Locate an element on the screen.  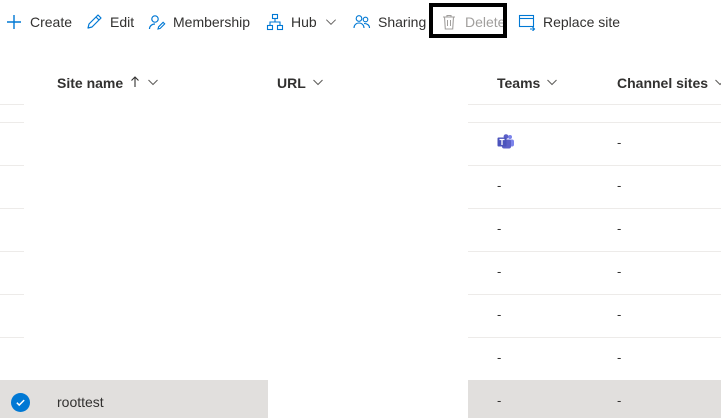
person-edit-icon is located at coordinates (157, 22).